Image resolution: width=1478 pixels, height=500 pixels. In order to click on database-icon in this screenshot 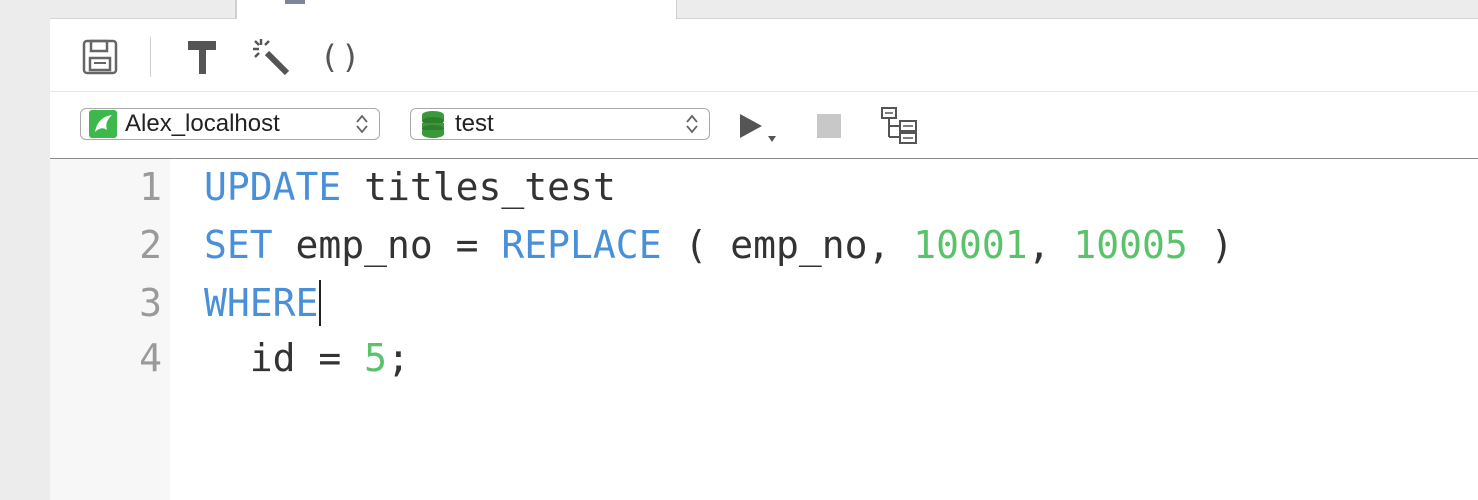, I will do `click(433, 124)`.